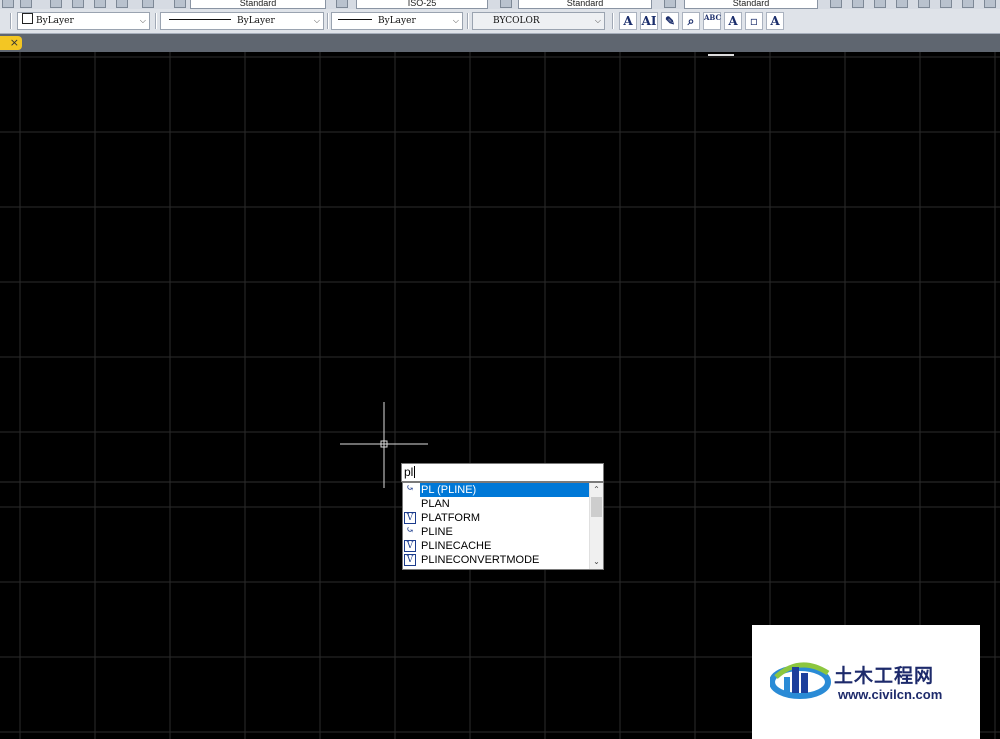 This screenshot has height=739, width=1000. I want to click on design-center-icon, so click(78, 4).